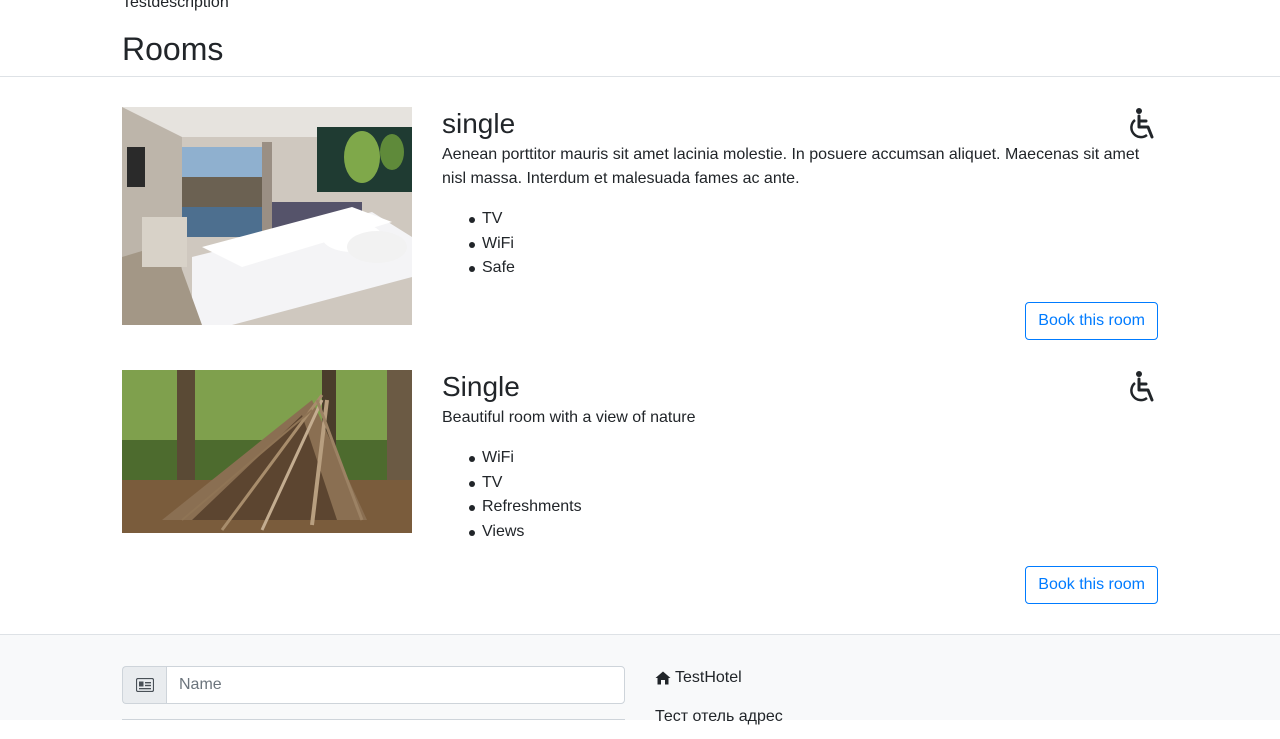 The width and height of the screenshot is (1280, 739). Describe the element at coordinates (640, 76) in the screenshot. I see `divider` at that location.